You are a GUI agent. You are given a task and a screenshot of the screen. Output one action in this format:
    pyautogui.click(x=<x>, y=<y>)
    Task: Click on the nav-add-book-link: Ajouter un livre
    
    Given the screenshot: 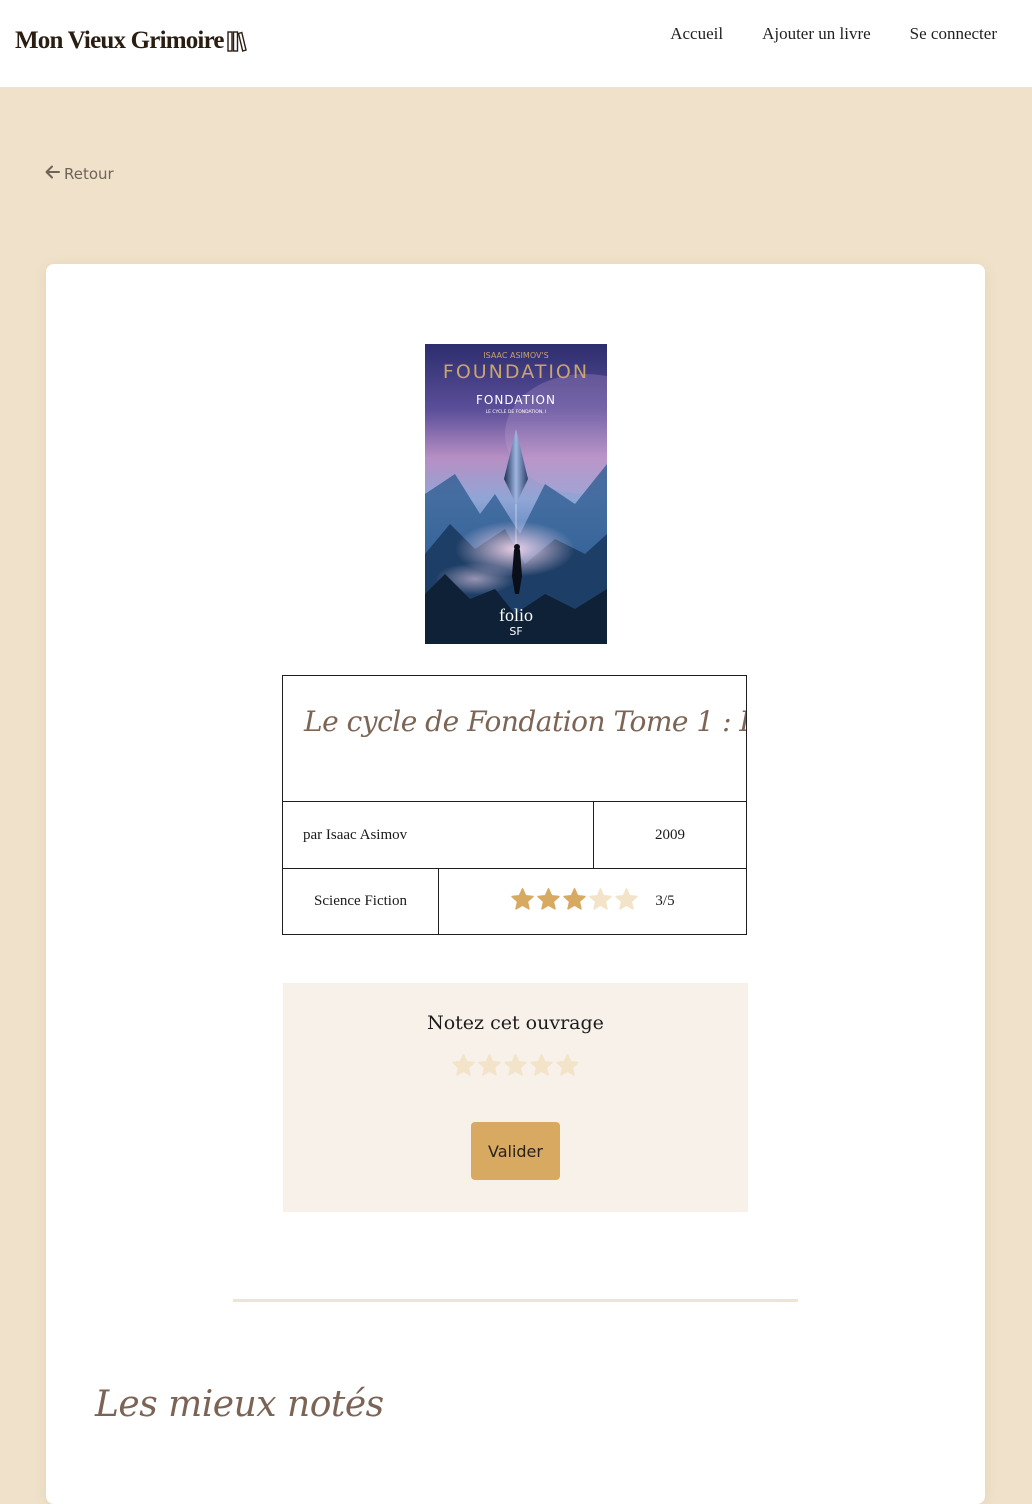 What is the action you would take?
    pyautogui.click(x=816, y=34)
    